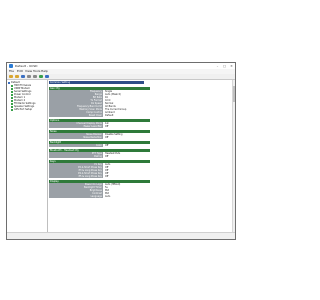 This screenshot has width=320, height=300. Describe the element at coordinates (76, 176) in the screenshot. I see `setting-label: P5 & Long Press Key` at that location.